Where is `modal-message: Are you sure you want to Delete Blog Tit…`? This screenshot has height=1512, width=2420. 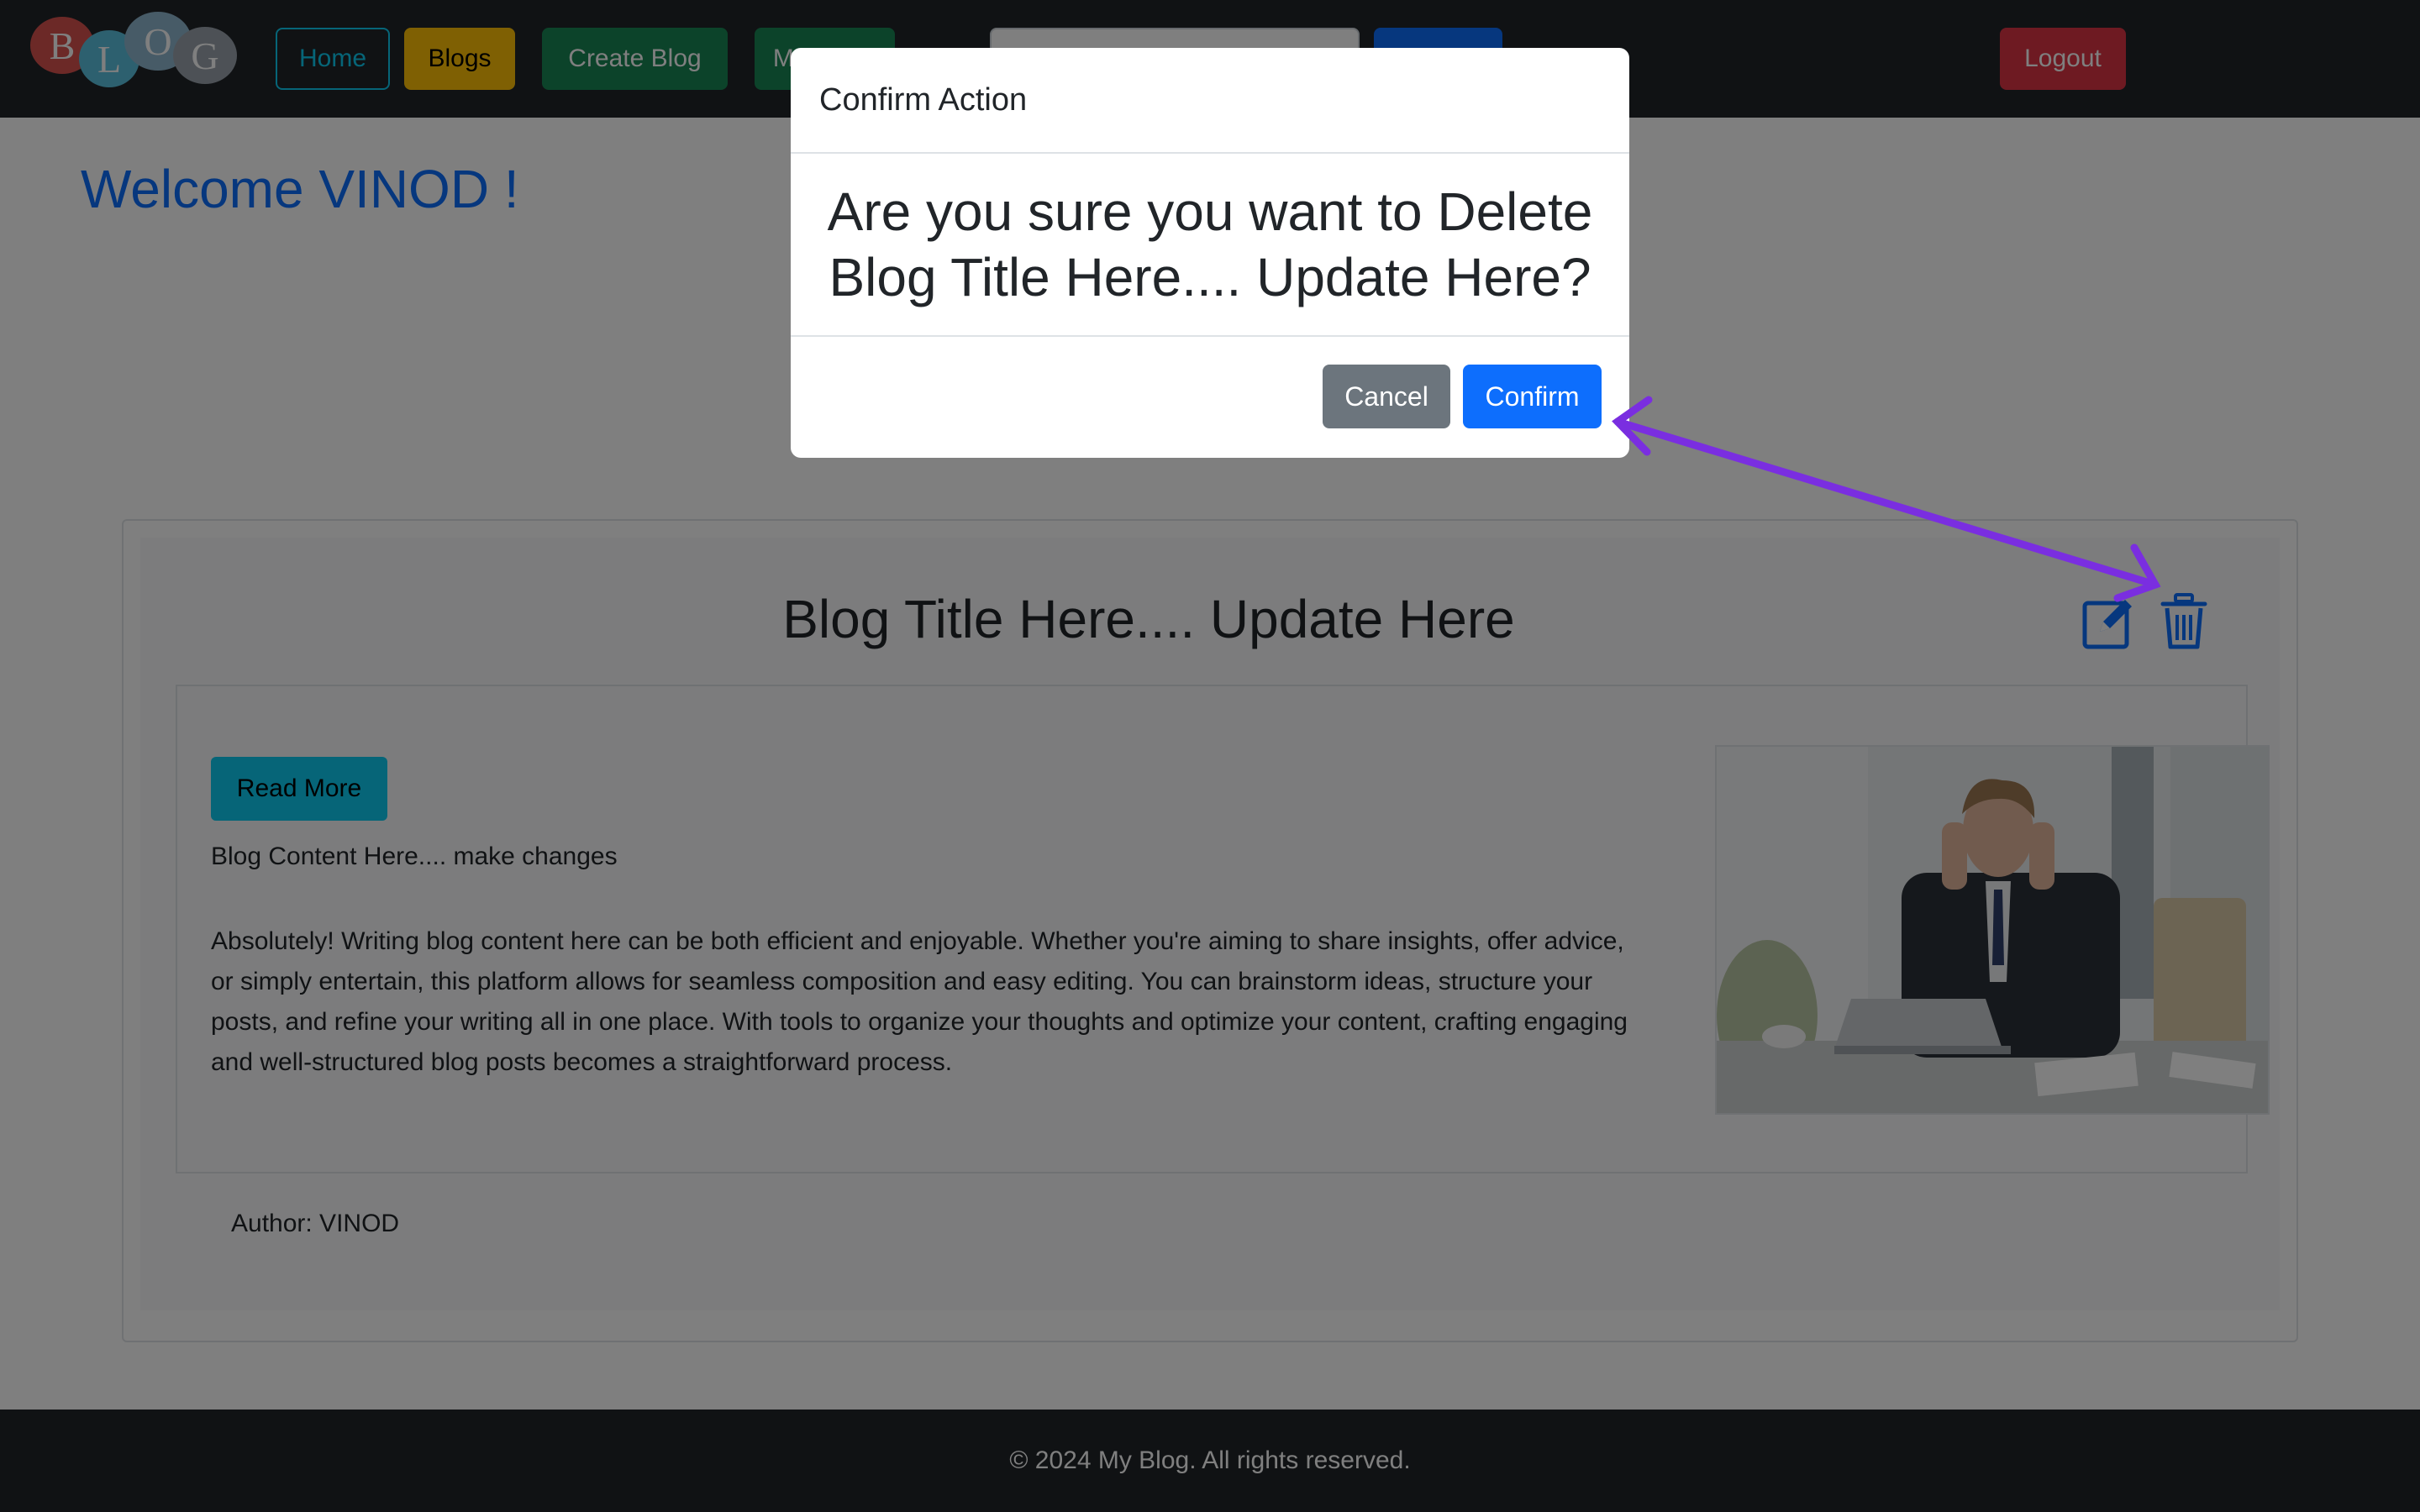 modal-message: Are you sure you want to Delete Blog Tit… is located at coordinates (1210, 244).